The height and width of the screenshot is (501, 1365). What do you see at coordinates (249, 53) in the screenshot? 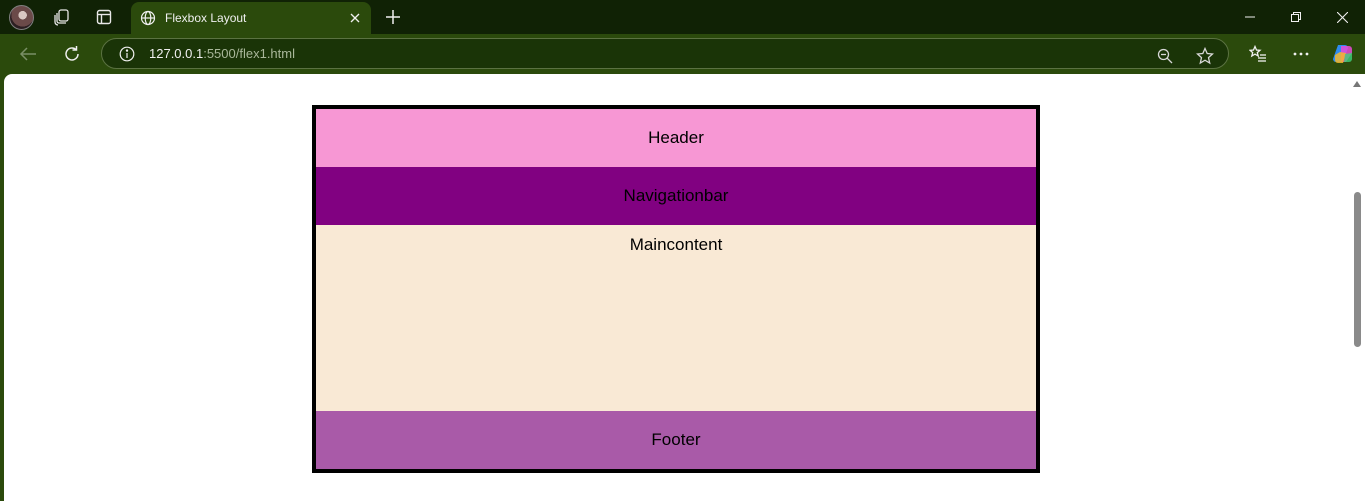
I see `url-path: :5500/flex1.html` at bounding box center [249, 53].